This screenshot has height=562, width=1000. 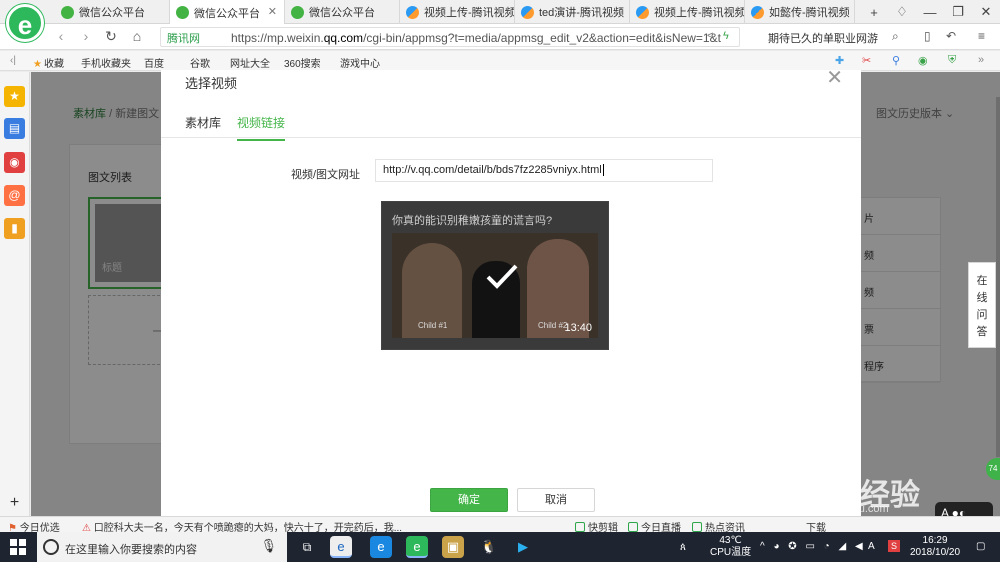 What do you see at coordinates (37, 64) in the screenshot?
I see `star-icon: ★` at bounding box center [37, 64].